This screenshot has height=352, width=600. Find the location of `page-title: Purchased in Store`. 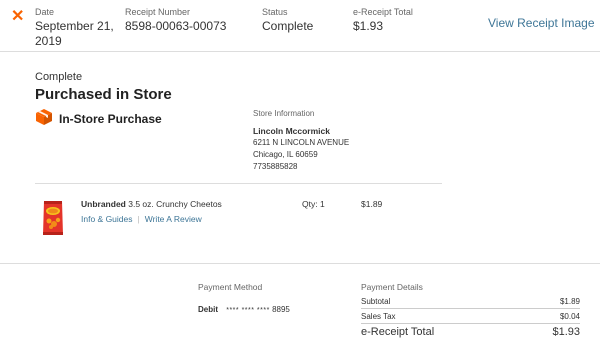

page-title: Purchased in Store is located at coordinates (103, 94).